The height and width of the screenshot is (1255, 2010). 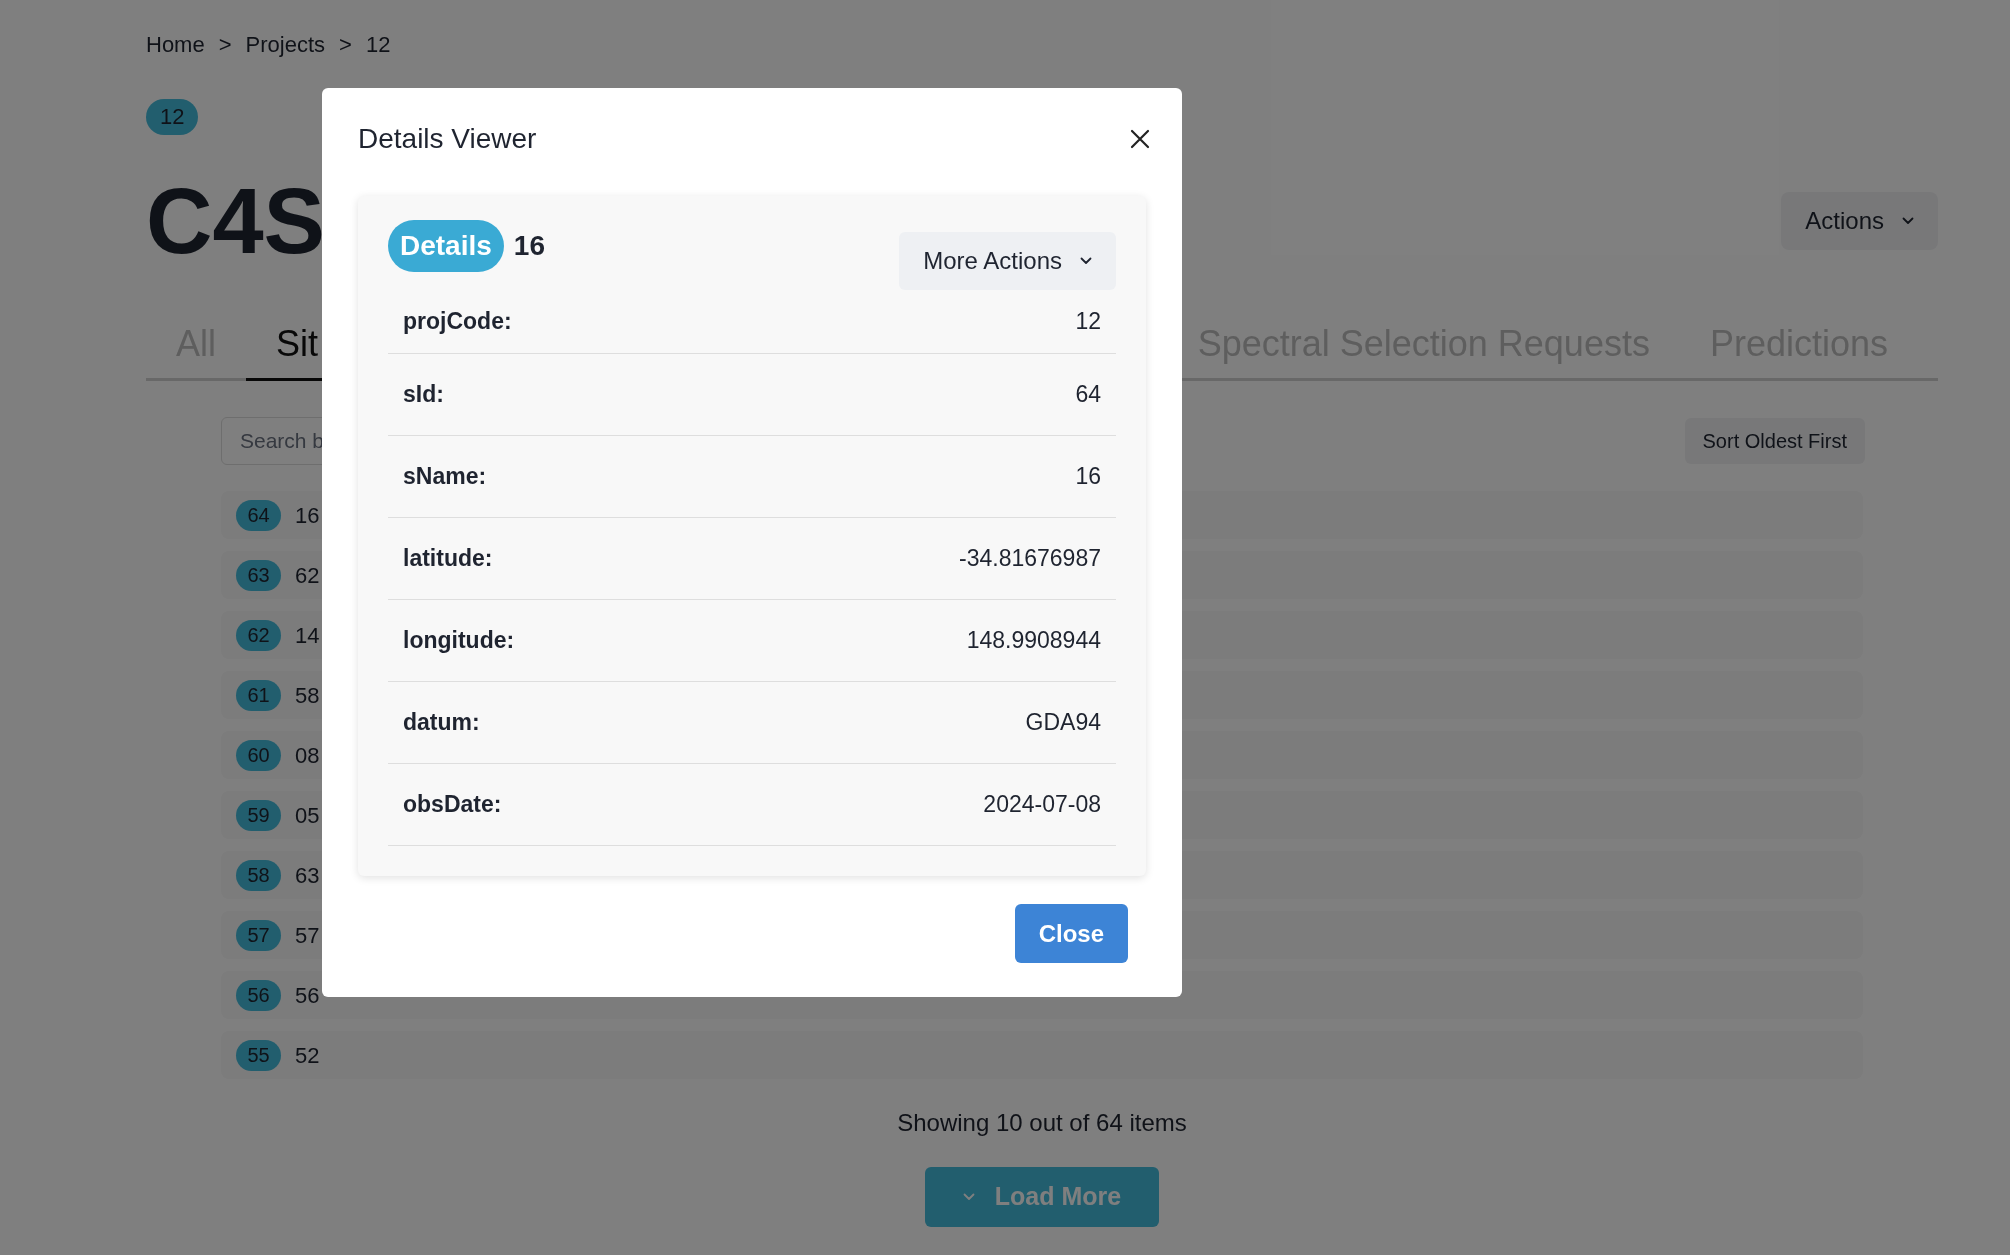 I want to click on field-label: sId:, so click(x=423, y=395).